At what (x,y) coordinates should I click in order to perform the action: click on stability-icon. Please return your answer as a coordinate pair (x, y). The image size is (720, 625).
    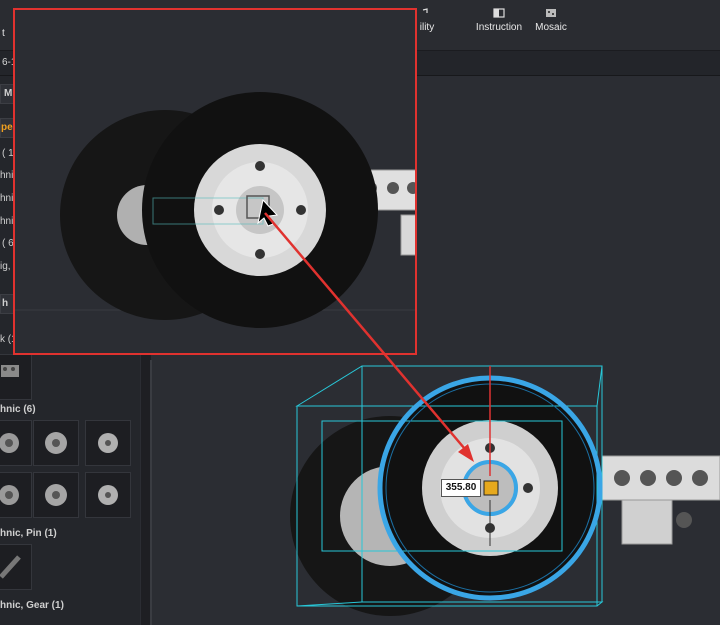
    Looking at the image, I should click on (425, 10).